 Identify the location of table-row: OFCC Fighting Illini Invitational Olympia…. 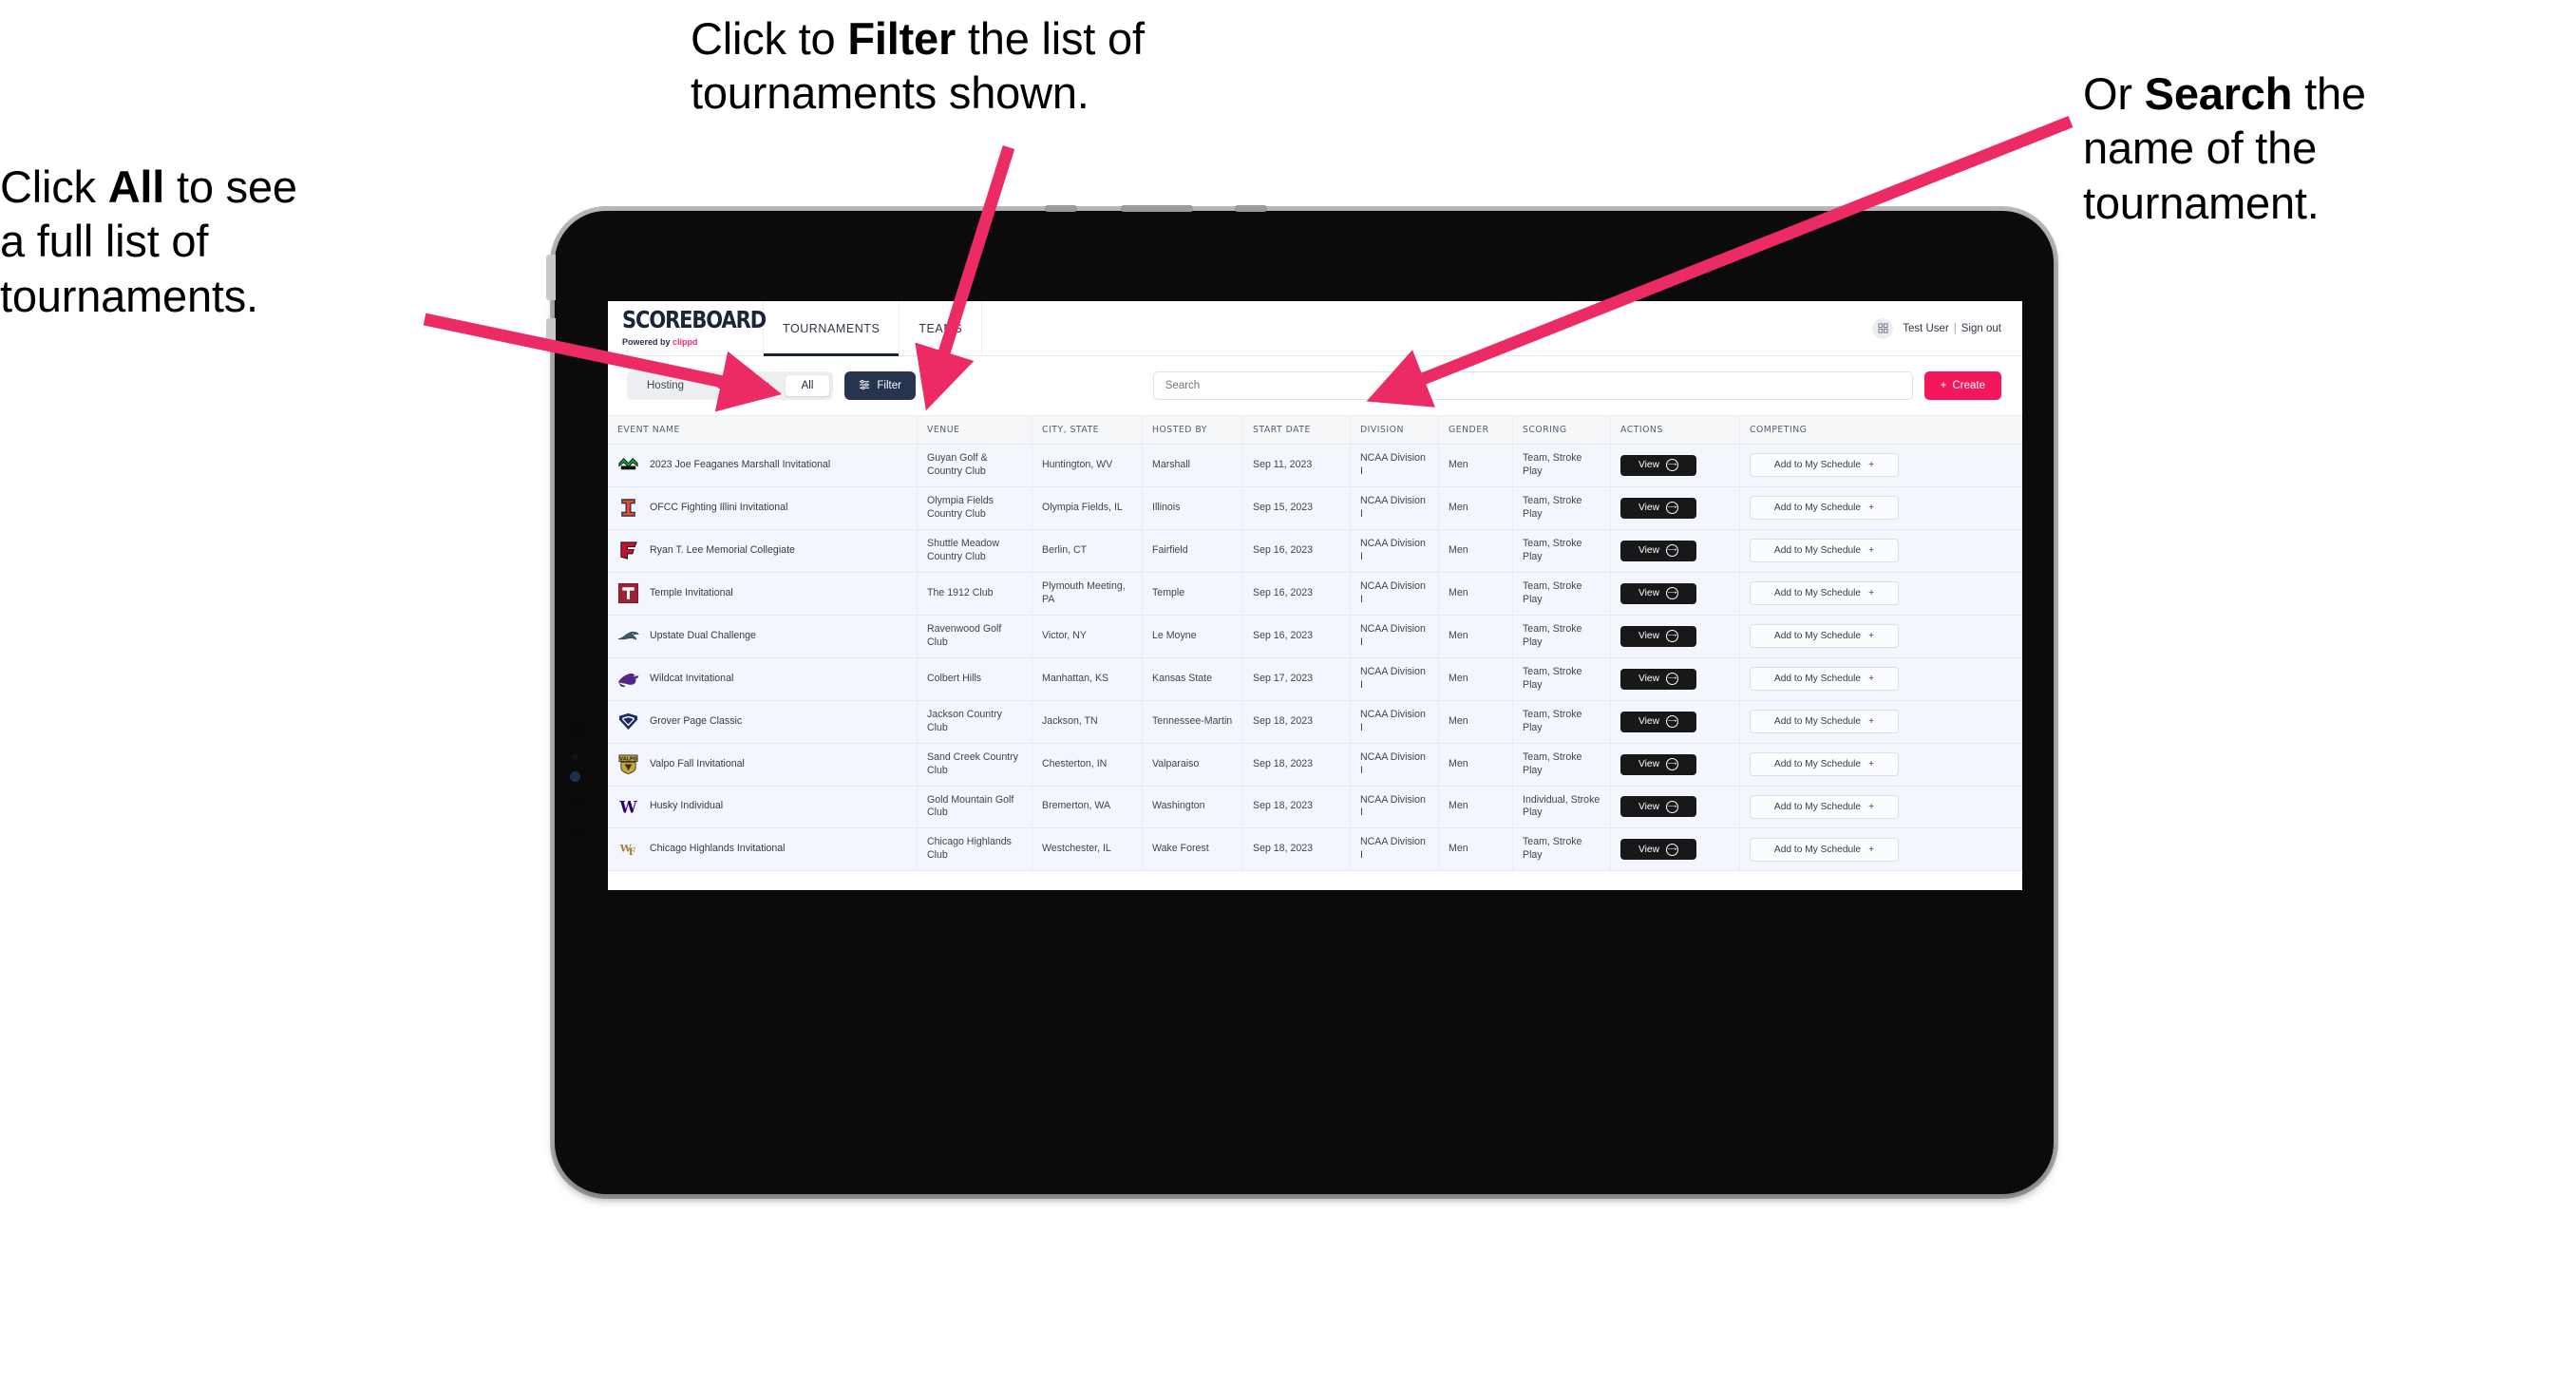
(1315, 508).